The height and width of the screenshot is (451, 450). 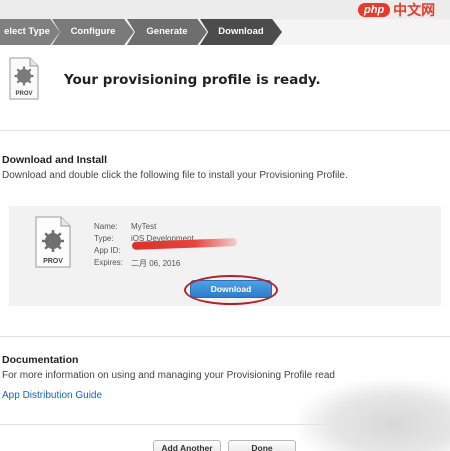 I want to click on provisioning-profile-icon: PROV, so click(x=24, y=78).